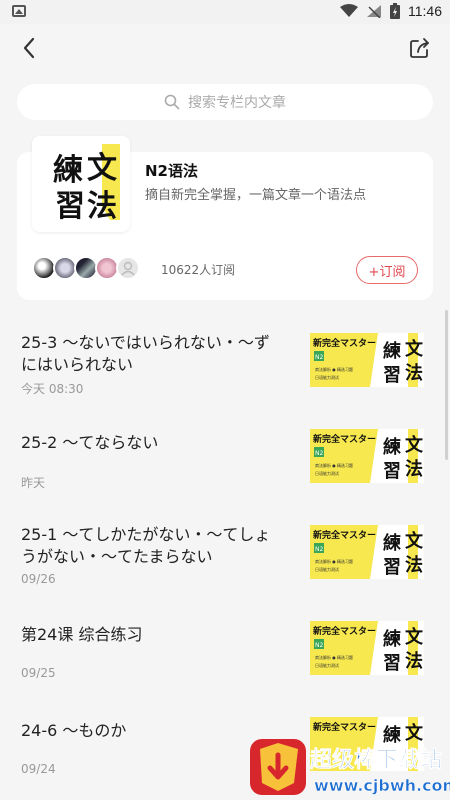 Image resolution: width=450 pixels, height=800 pixels. Describe the element at coordinates (102, 206) in the screenshot. I see `cover-char-4: 法` at that location.